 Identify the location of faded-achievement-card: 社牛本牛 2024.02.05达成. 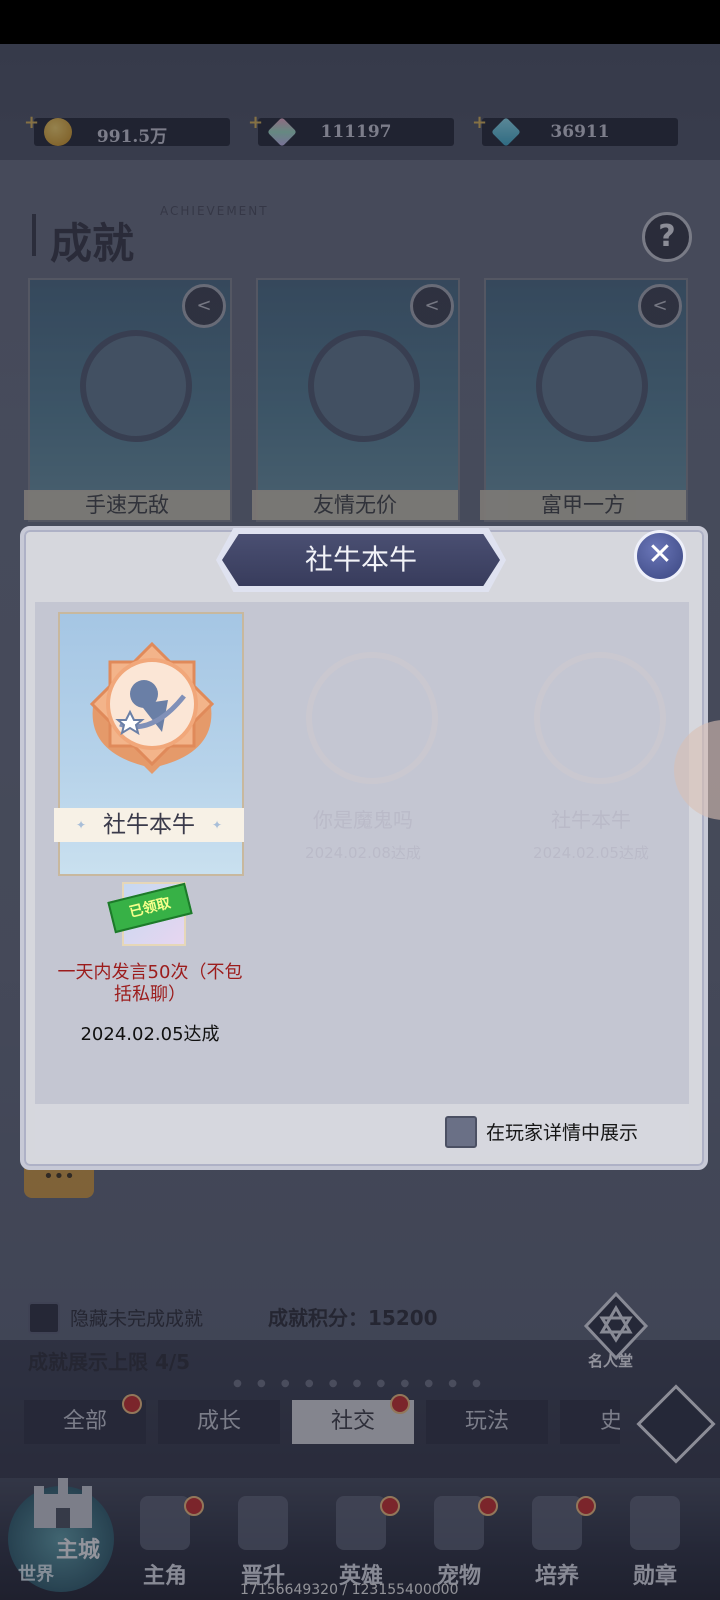
(591, 734).